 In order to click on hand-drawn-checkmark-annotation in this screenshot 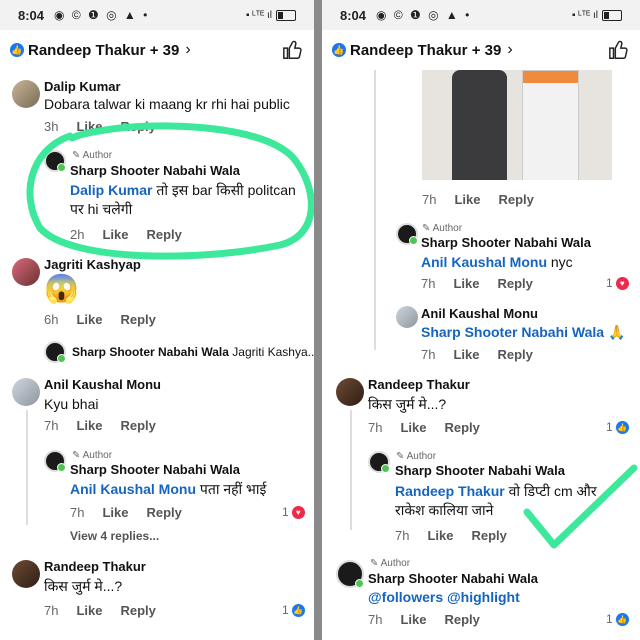, I will do `click(580, 506)`.